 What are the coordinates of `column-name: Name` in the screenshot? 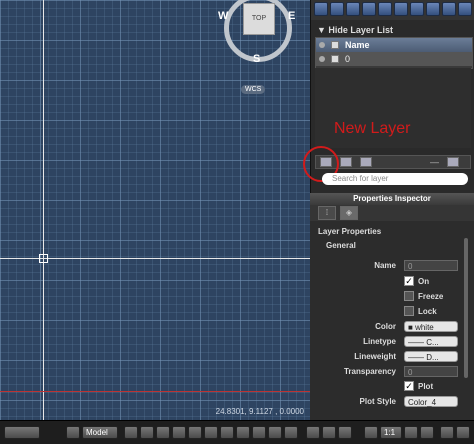 It's located at (357, 45).